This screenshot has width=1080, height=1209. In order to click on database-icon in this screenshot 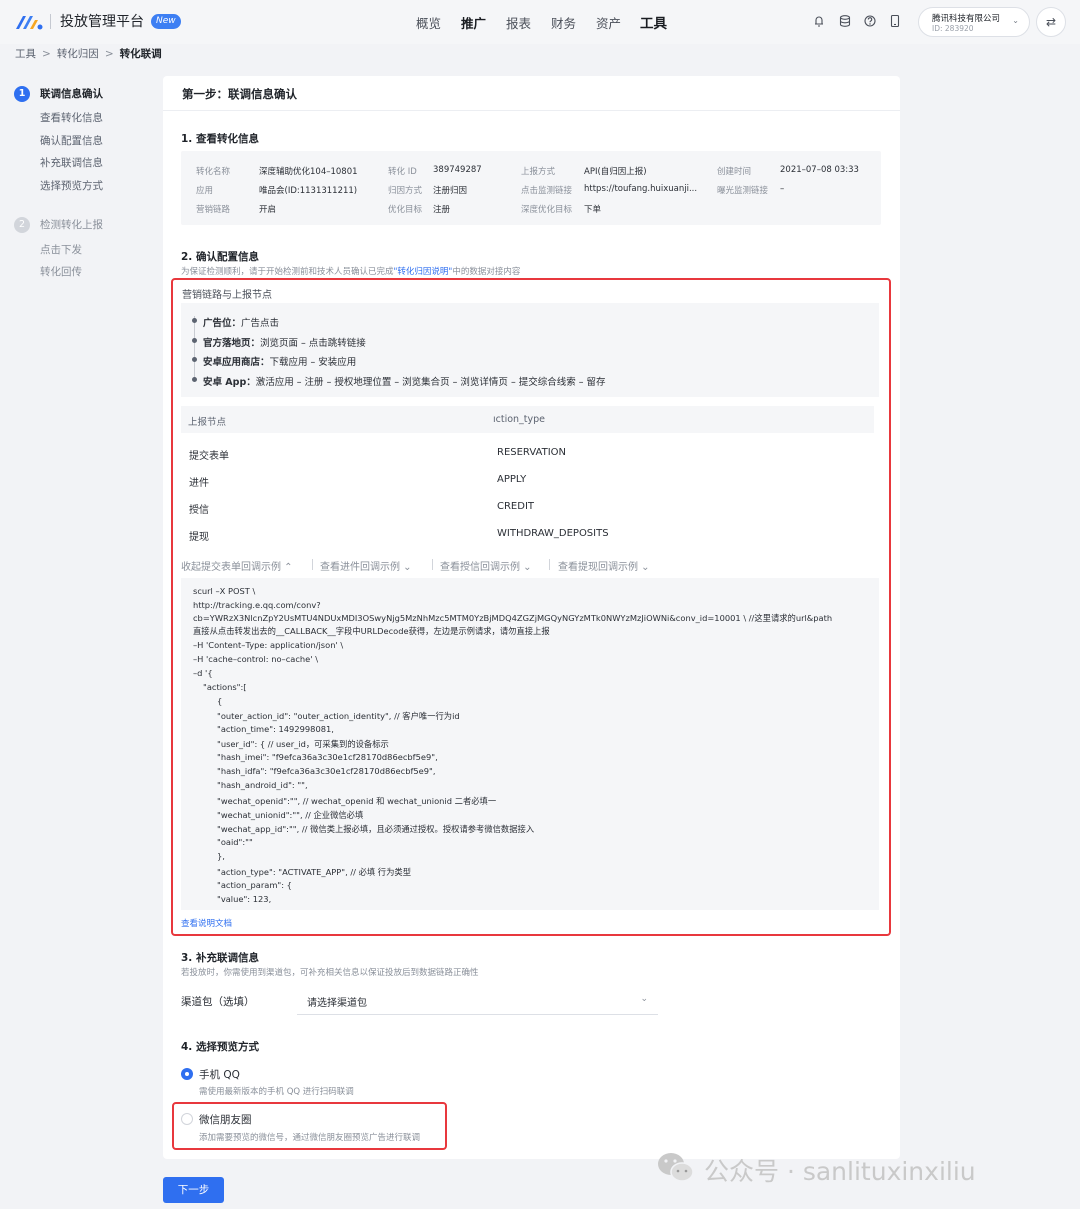, I will do `click(845, 21)`.